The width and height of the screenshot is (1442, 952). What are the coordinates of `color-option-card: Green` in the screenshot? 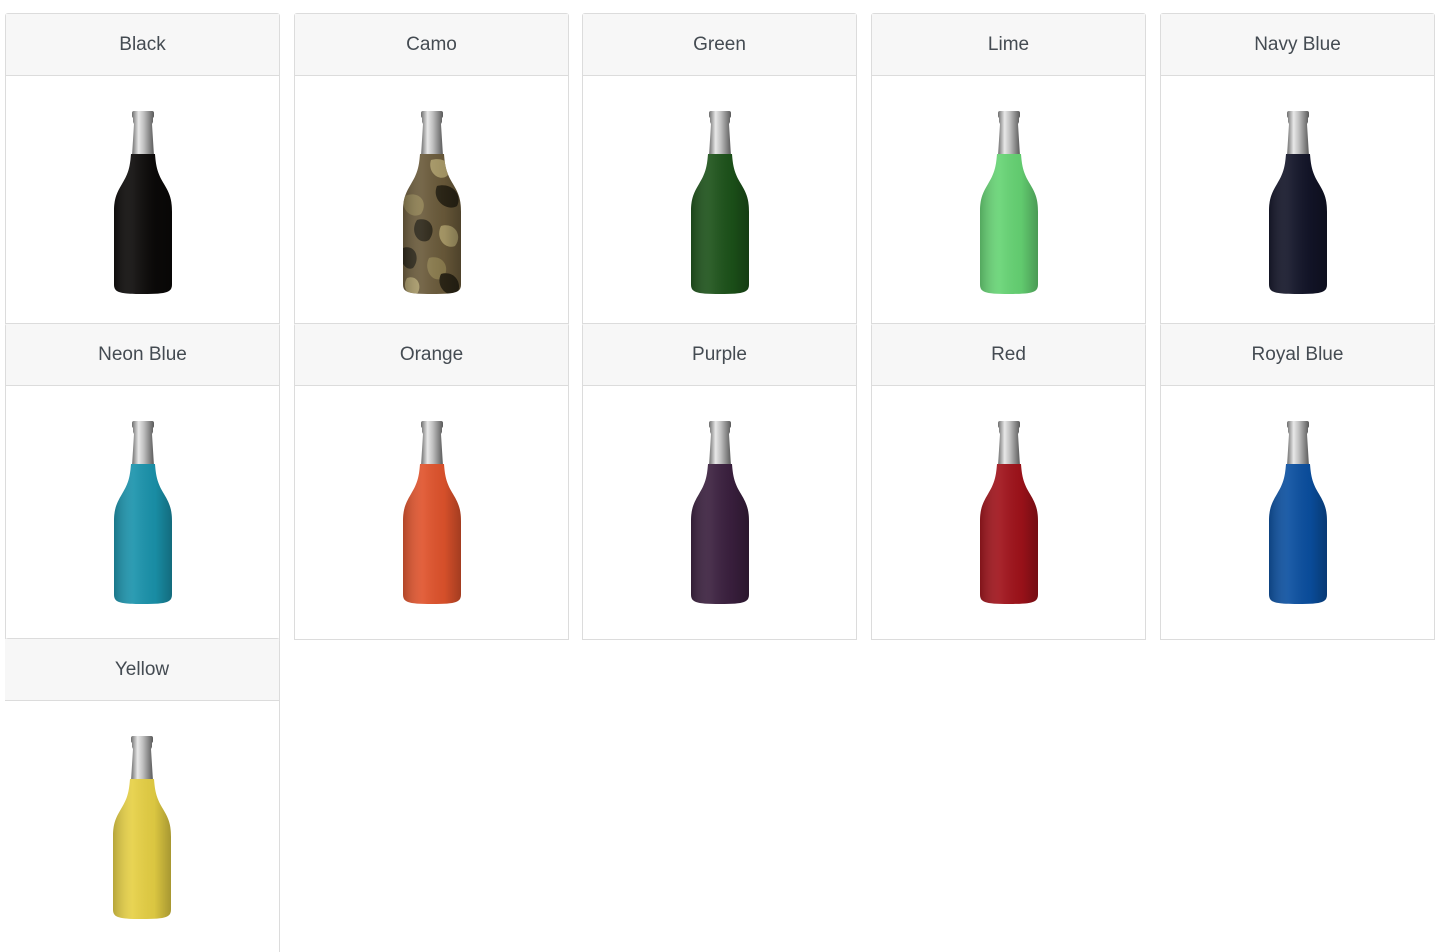 It's located at (719, 168).